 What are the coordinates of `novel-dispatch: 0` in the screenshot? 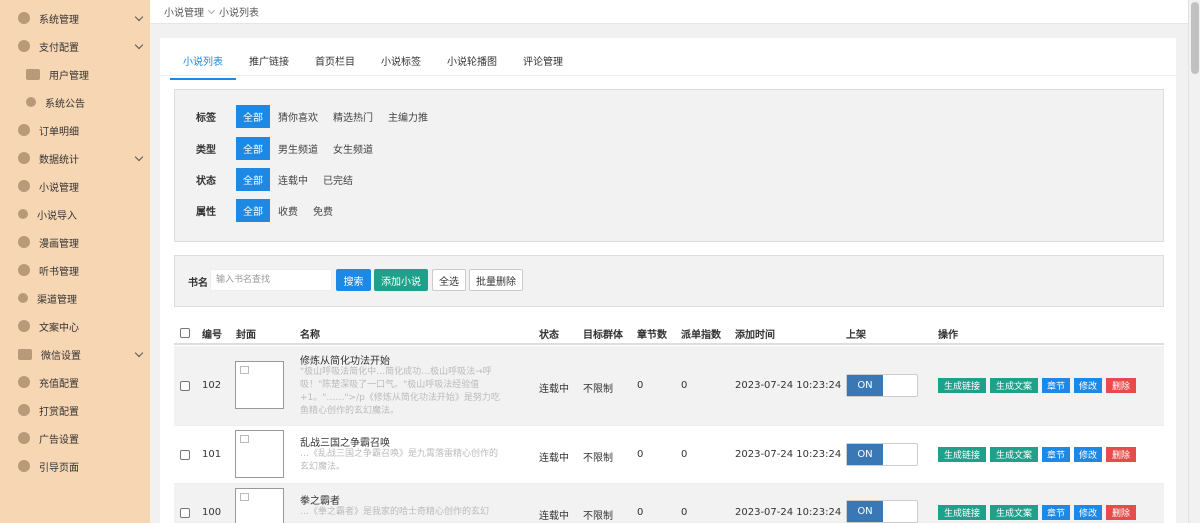 It's located at (684, 512).